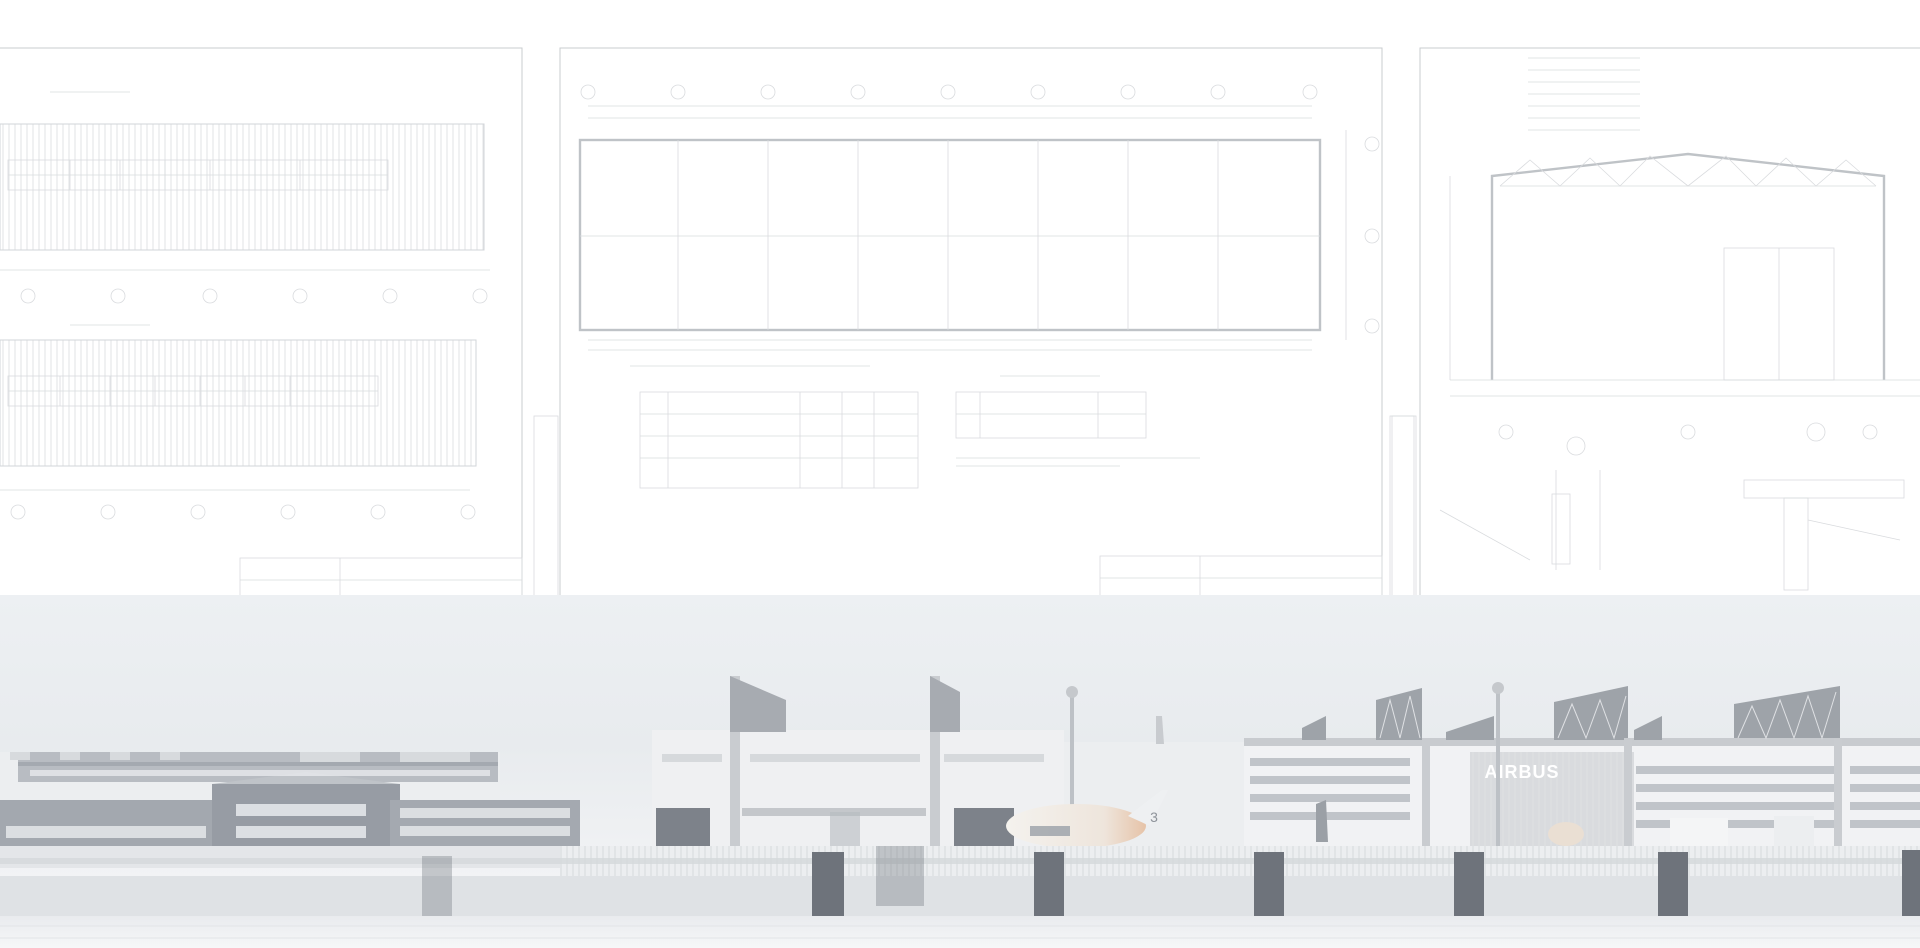 The width and height of the screenshot is (1920, 948). Describe the element at coordinates (960, 897) in the screenshot. I see `quay-wall` at that location.